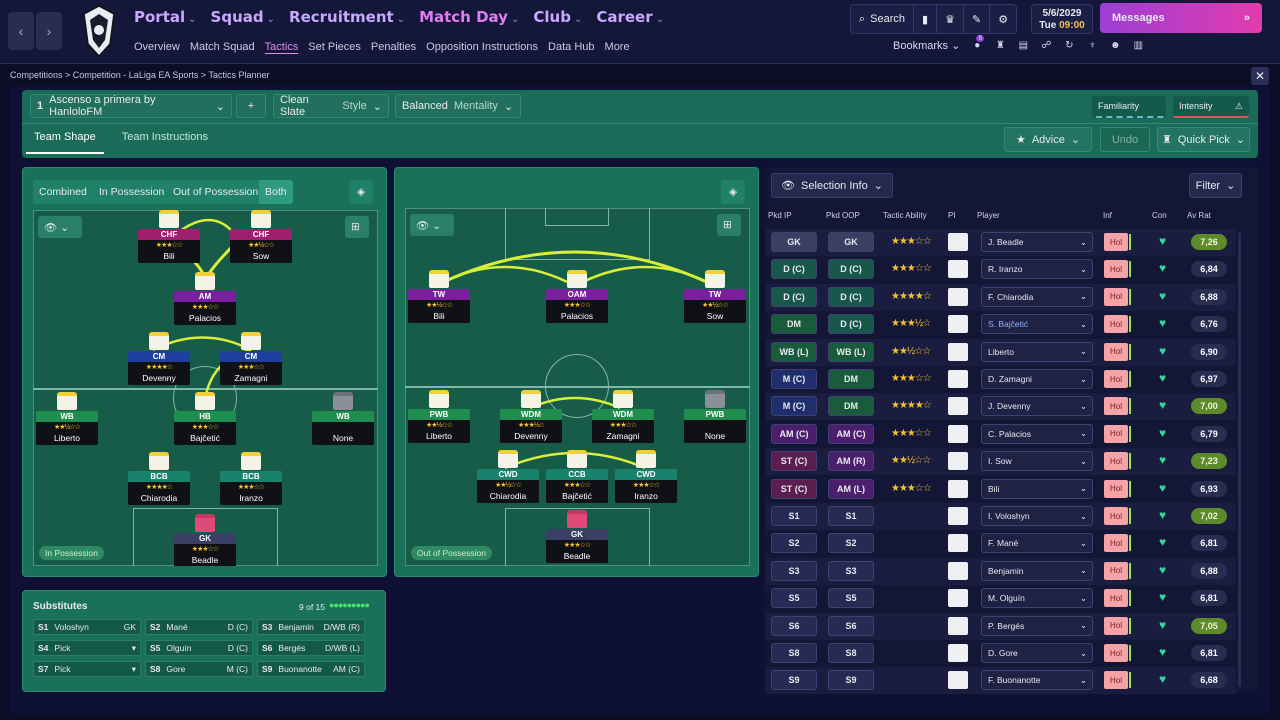 Image resolution: width=1280 pixels, height=720 pixels. Describe the element at coordinates (715, 296) in the screenshot. I see `player-token: TW ★★½☆☆ Sow` at that location.